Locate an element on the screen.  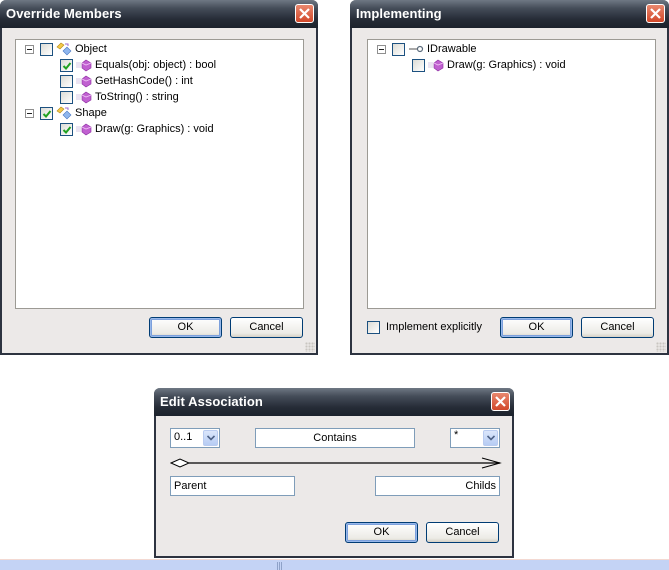
title-bar: Edit Association is located at coordinates (334, 402).